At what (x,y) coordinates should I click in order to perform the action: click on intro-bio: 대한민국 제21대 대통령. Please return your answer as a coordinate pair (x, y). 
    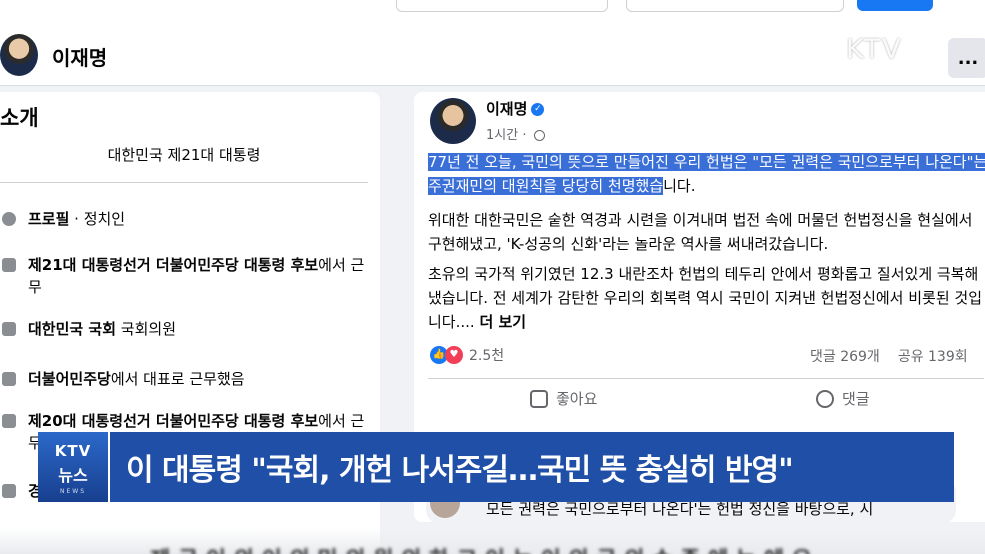
    Looking at the image, I should click on (184, 155).